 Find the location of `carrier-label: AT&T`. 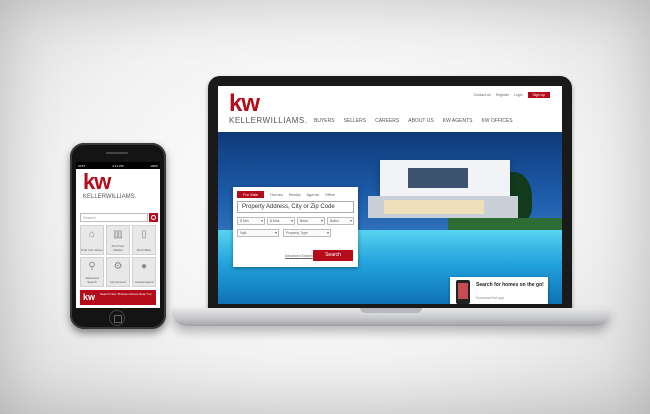

carrier-label: AT&T is located at coordinates (82, 165).